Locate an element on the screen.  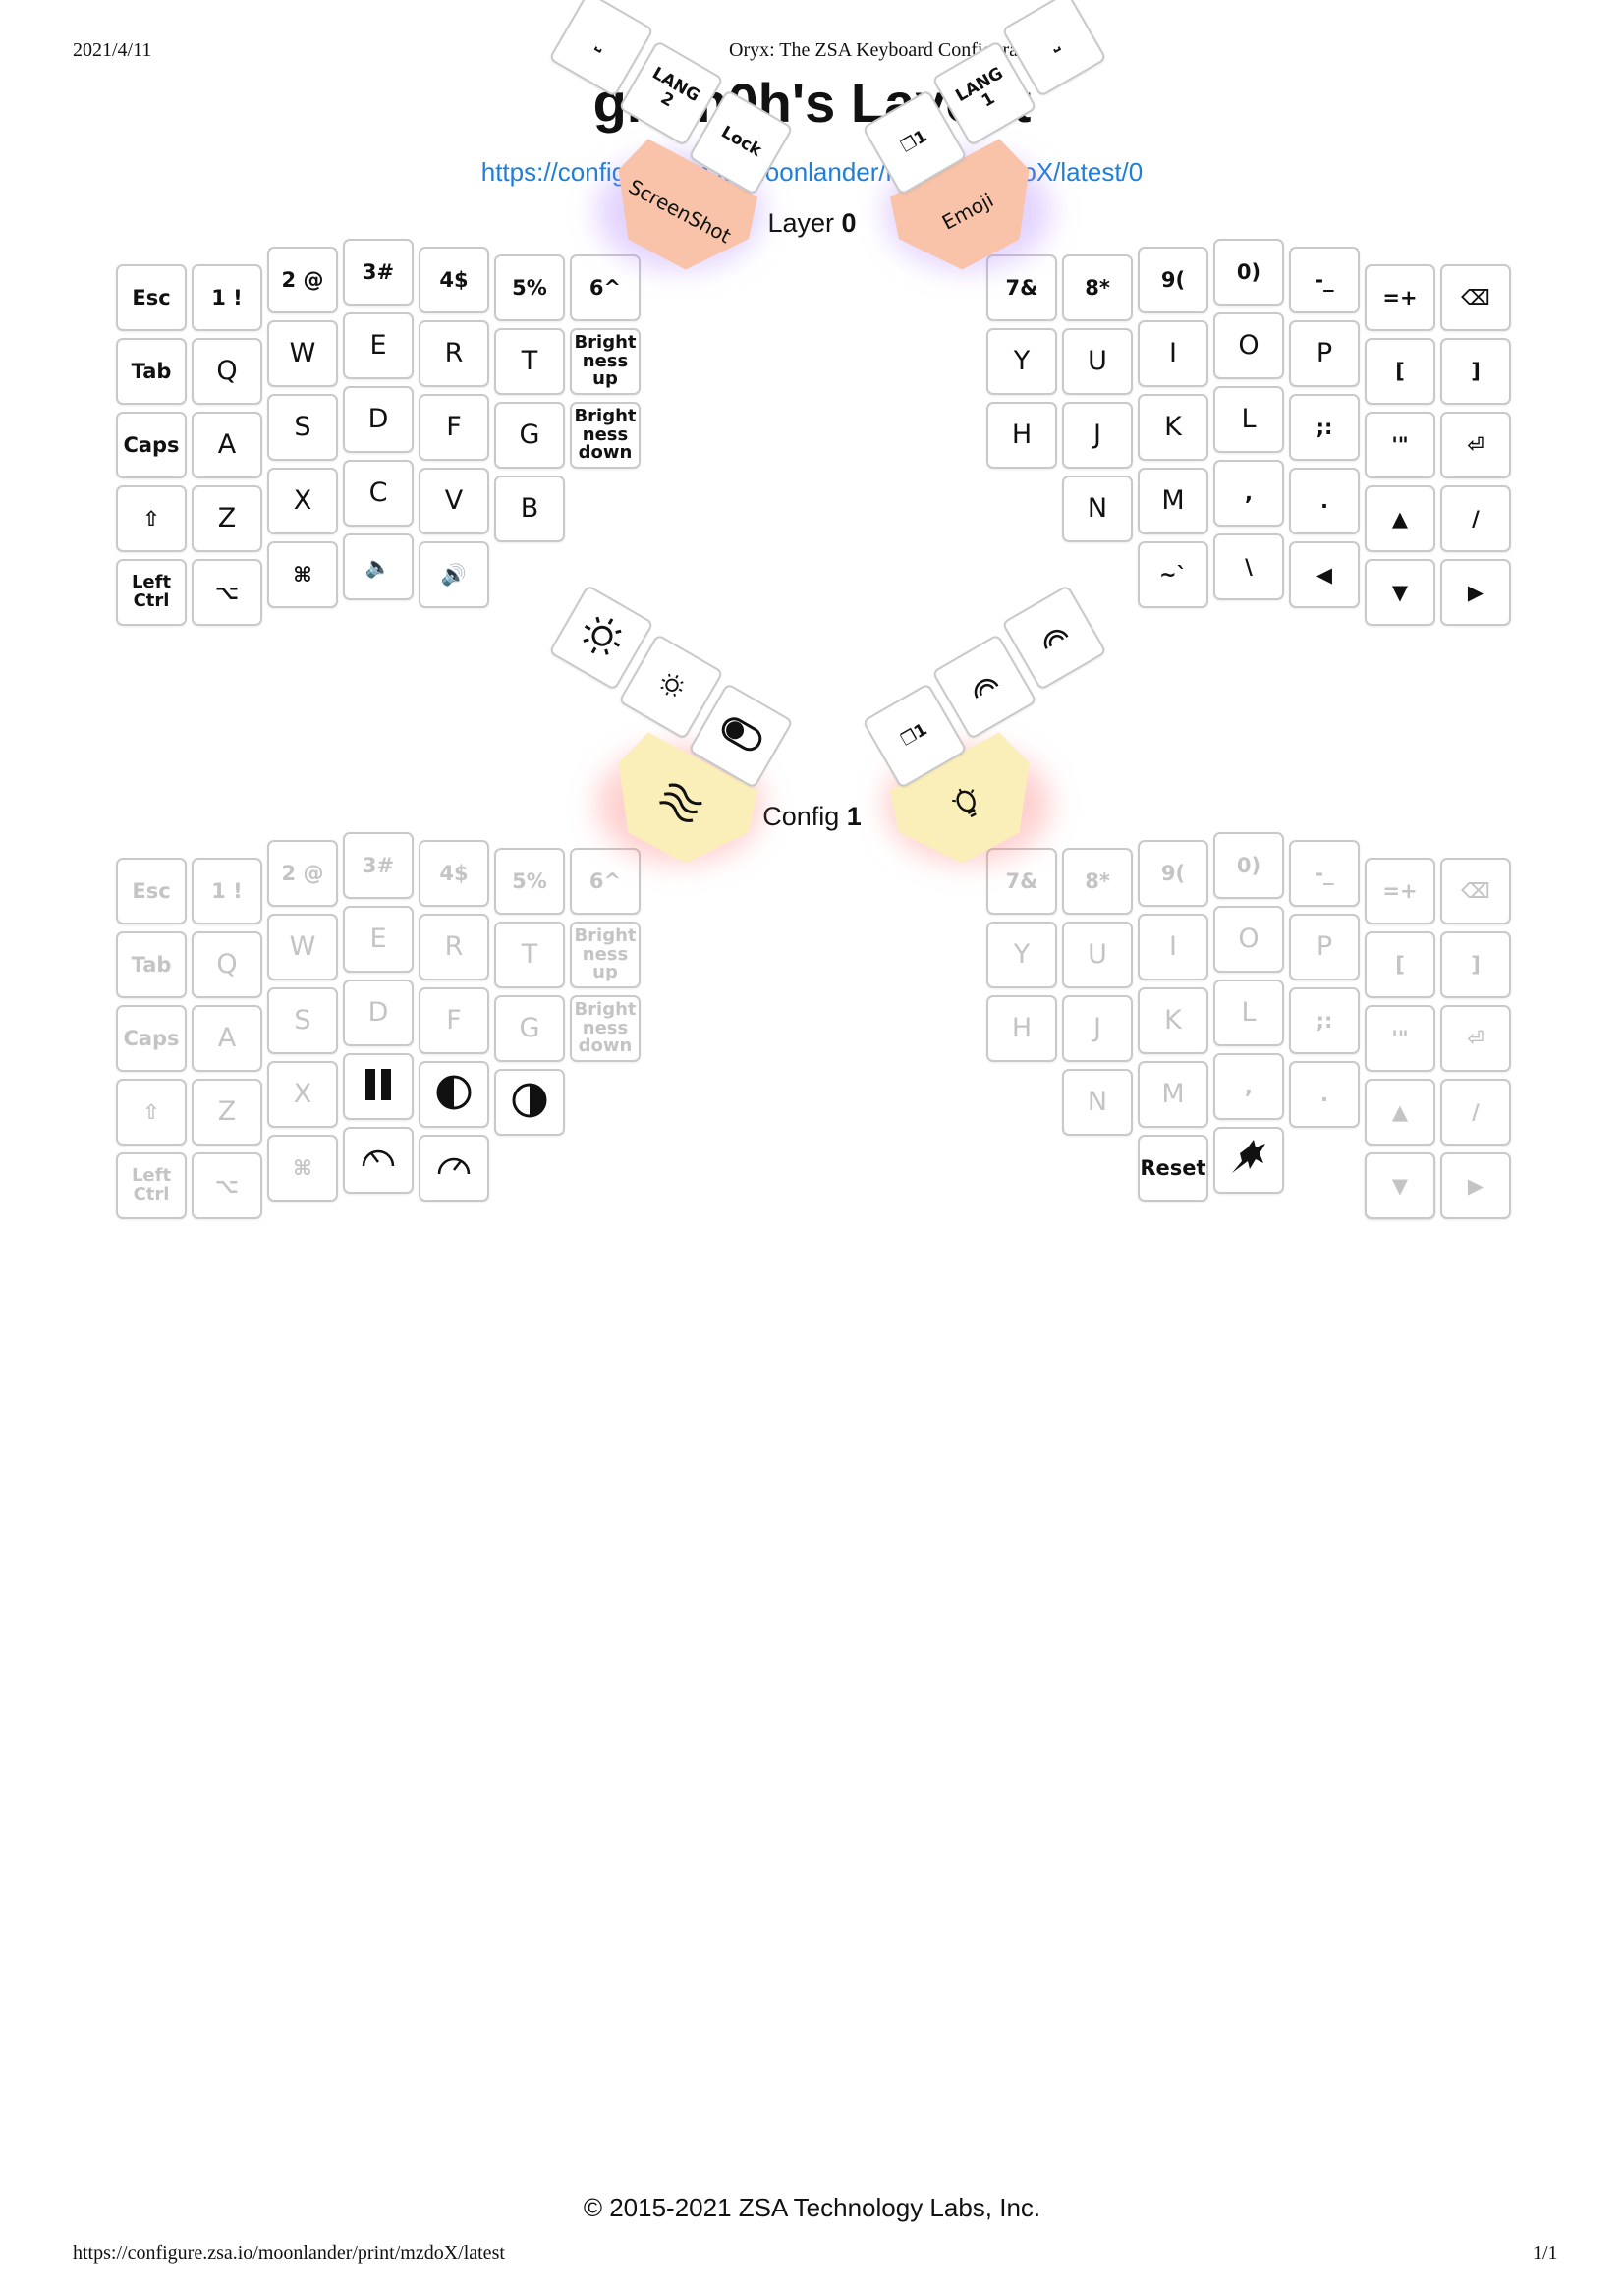
contrast-right-icon is located at coordinates (529, 1102).